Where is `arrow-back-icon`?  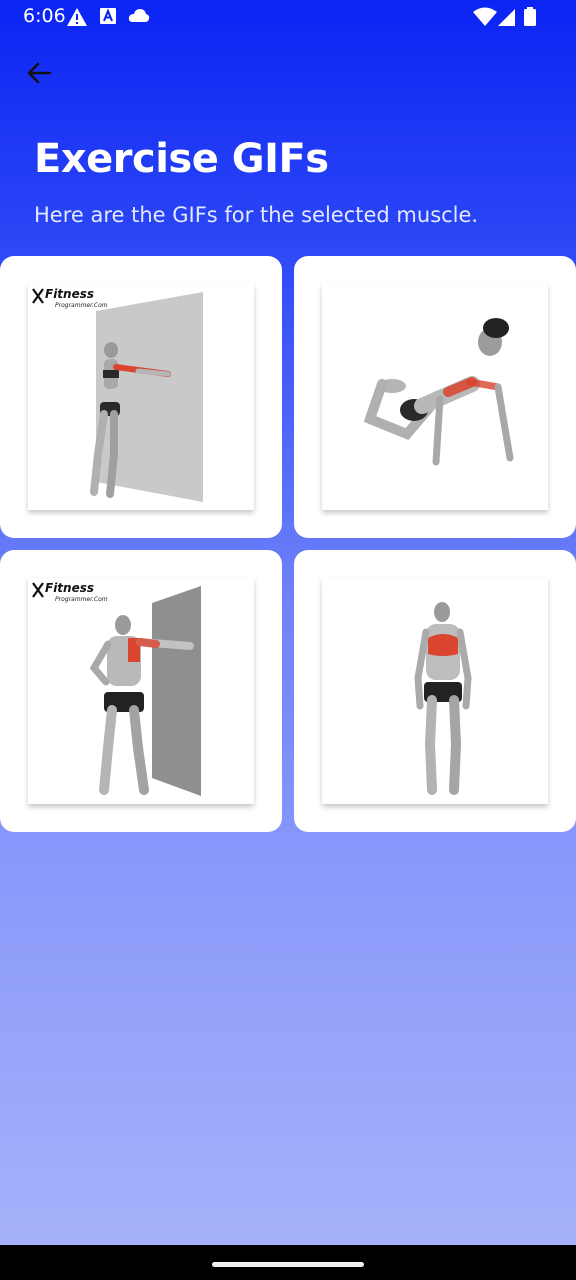 arrow-back-icon is located at coordinates (39, 73).